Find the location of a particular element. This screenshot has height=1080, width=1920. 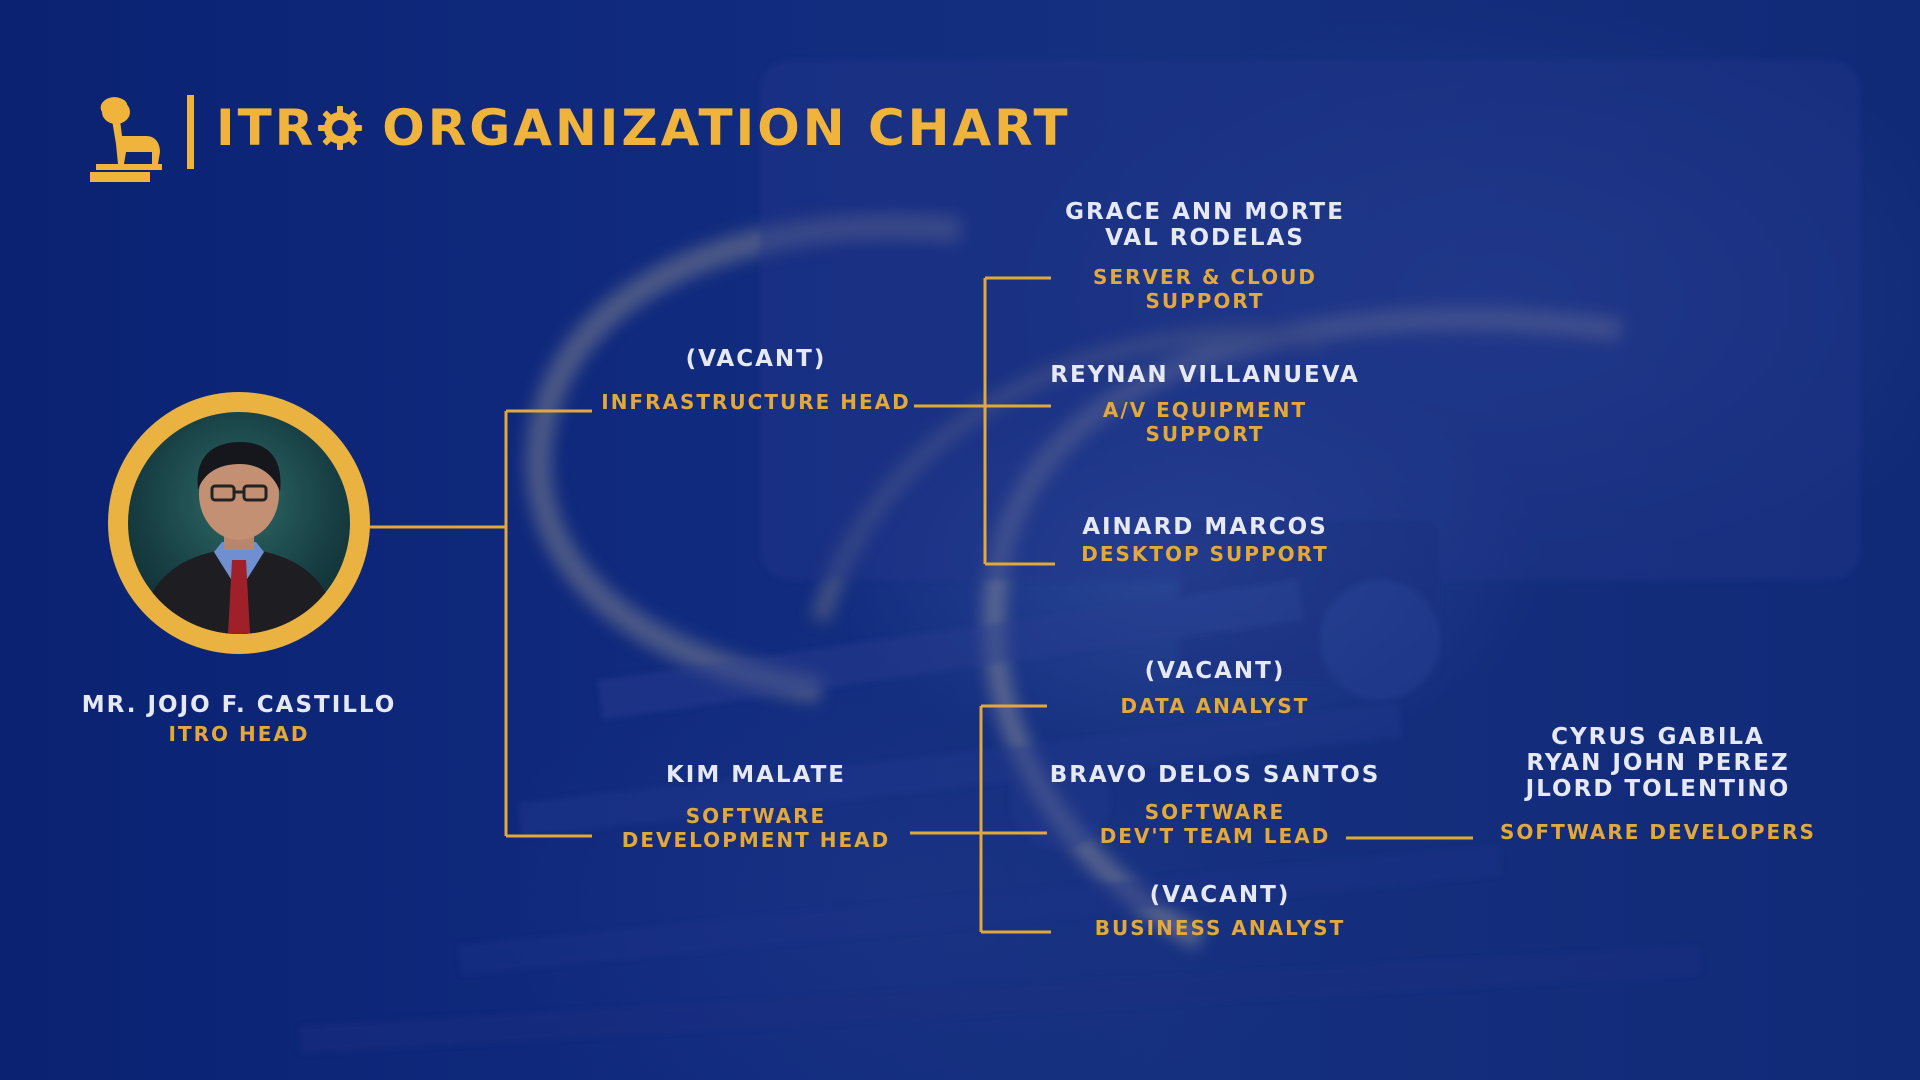

member-role: DATA ANALYST is located at coordinates (1215, 706).